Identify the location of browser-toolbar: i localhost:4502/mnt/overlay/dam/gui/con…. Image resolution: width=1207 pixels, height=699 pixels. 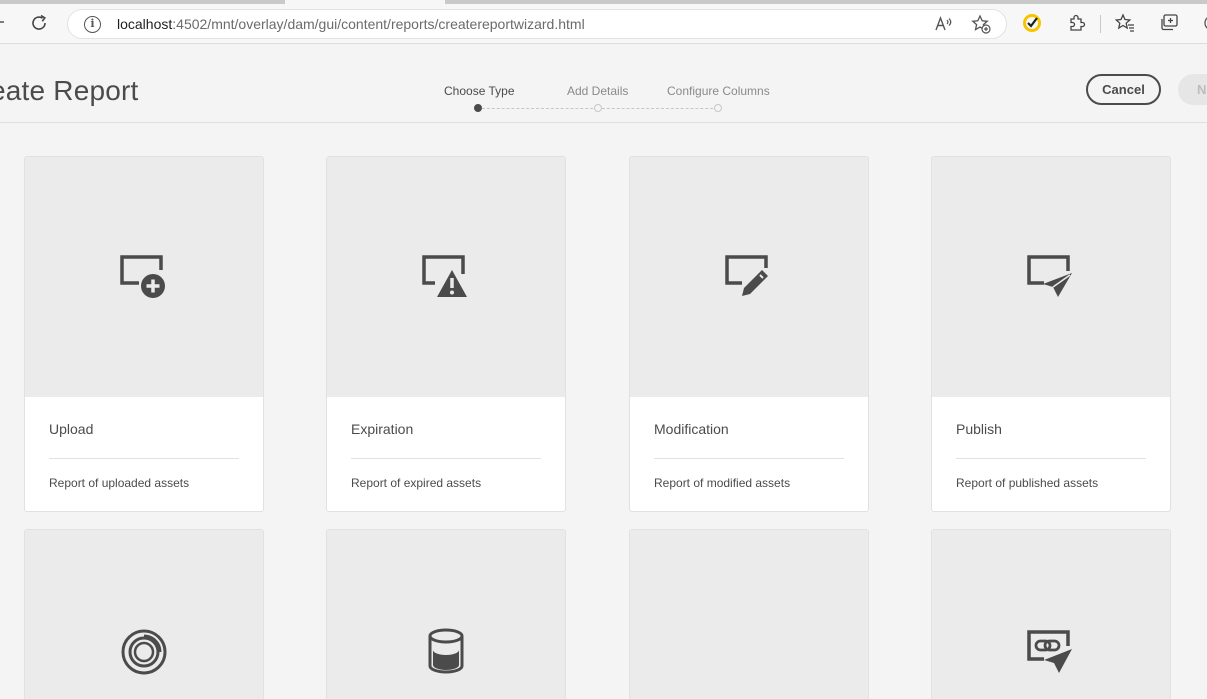
(603, 22).